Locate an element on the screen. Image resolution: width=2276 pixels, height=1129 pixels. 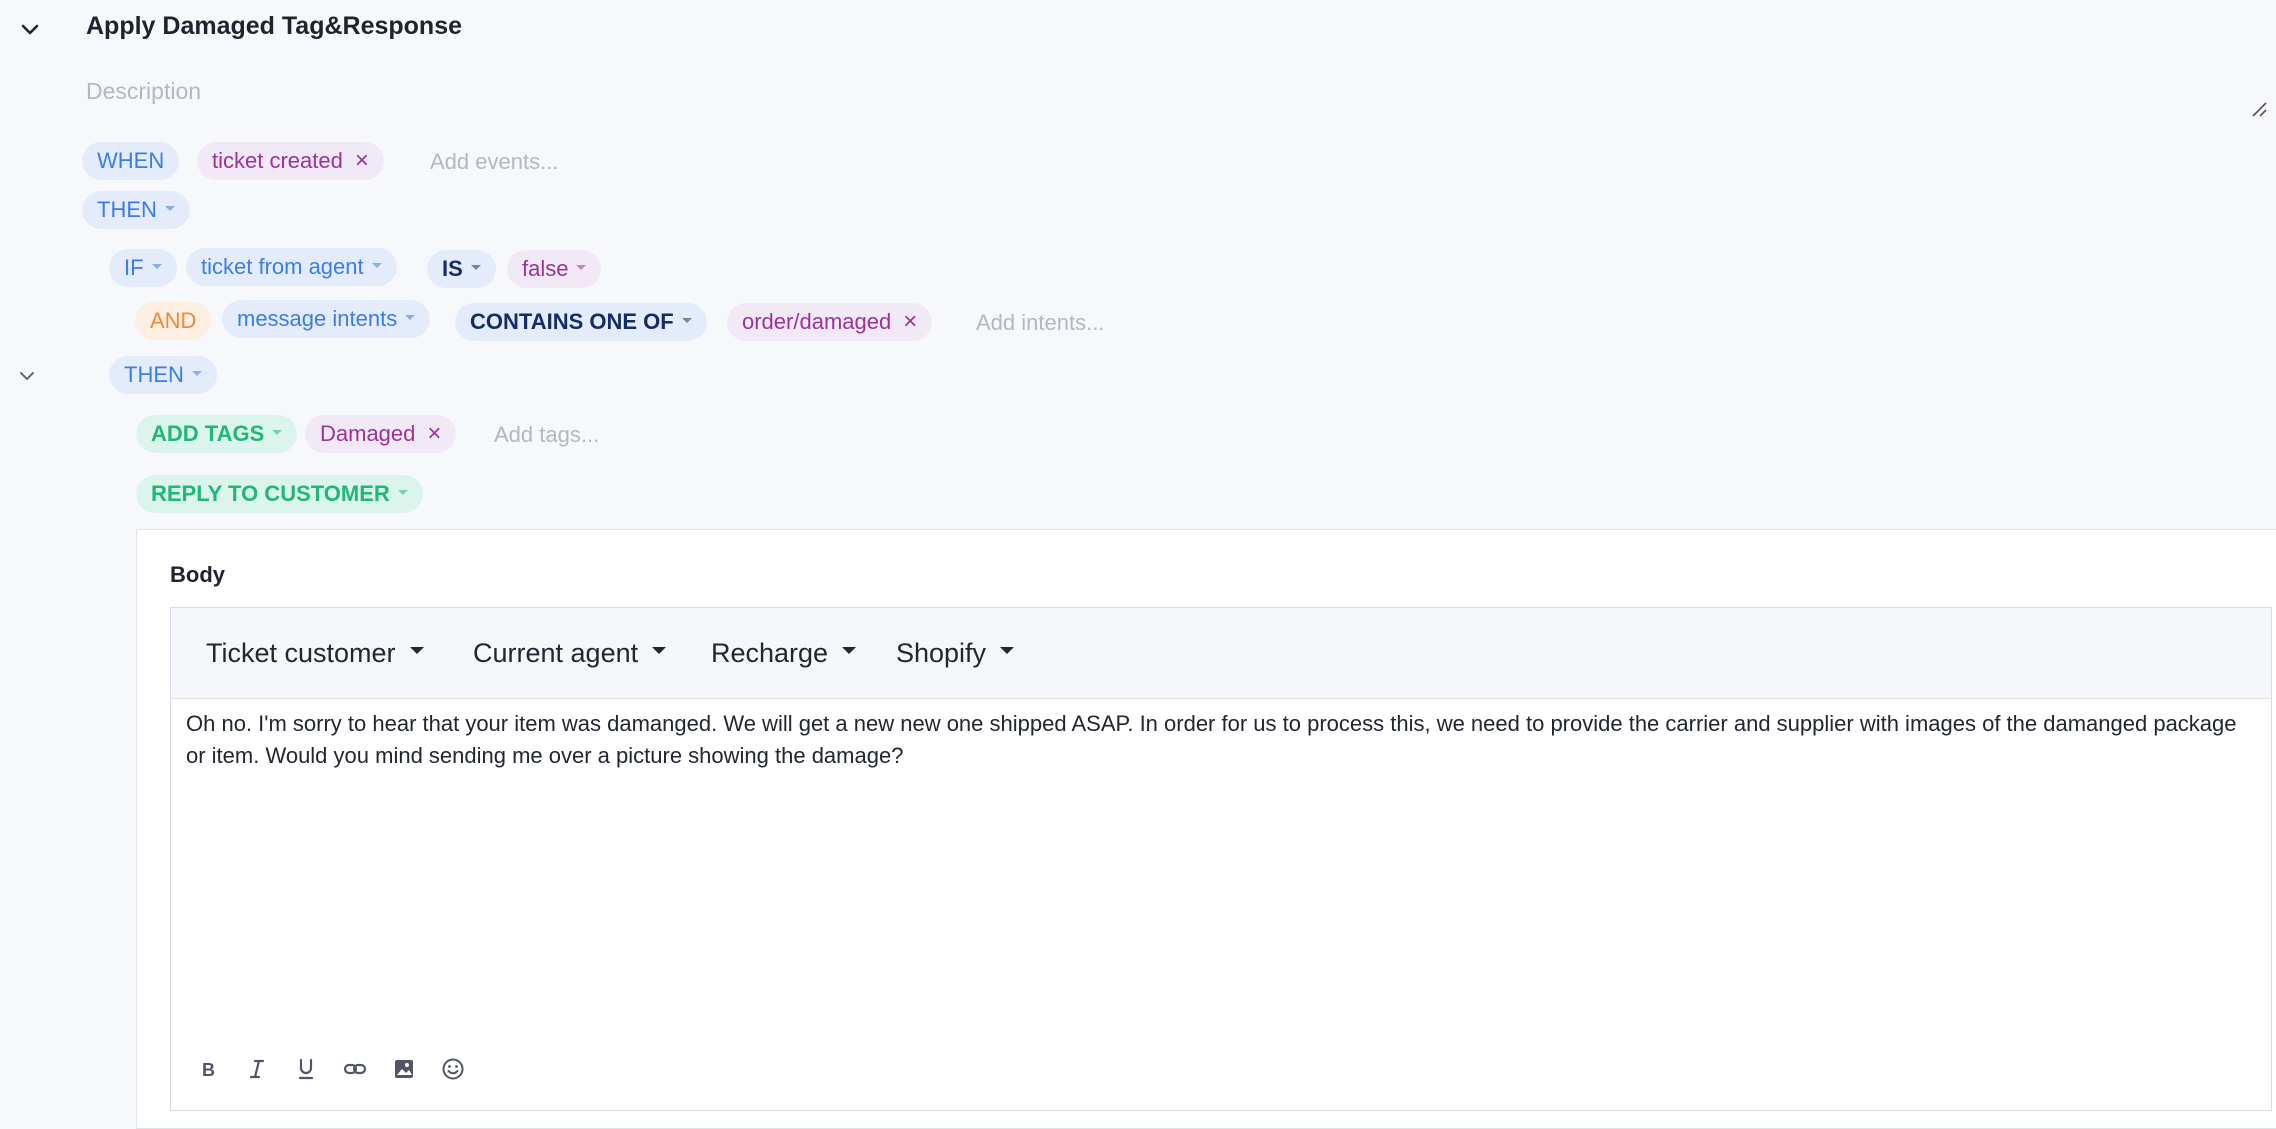
and-operator-dropdown: CONTAINS ONE OF is located at coordinates (581, 322).